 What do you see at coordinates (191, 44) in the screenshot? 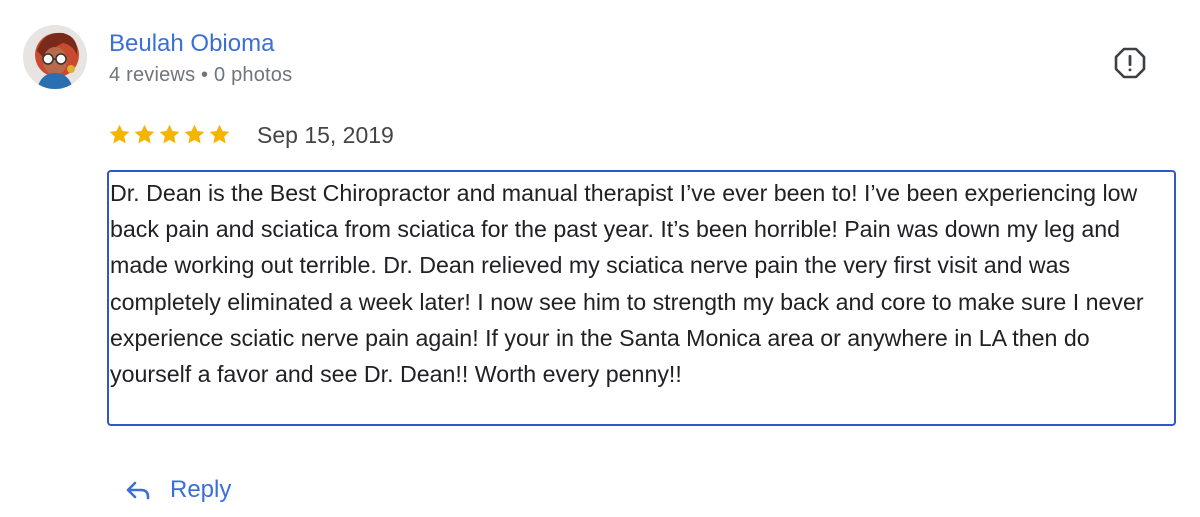
I see `author-name: Beulah Obioma` at bounding box center [191, 44].